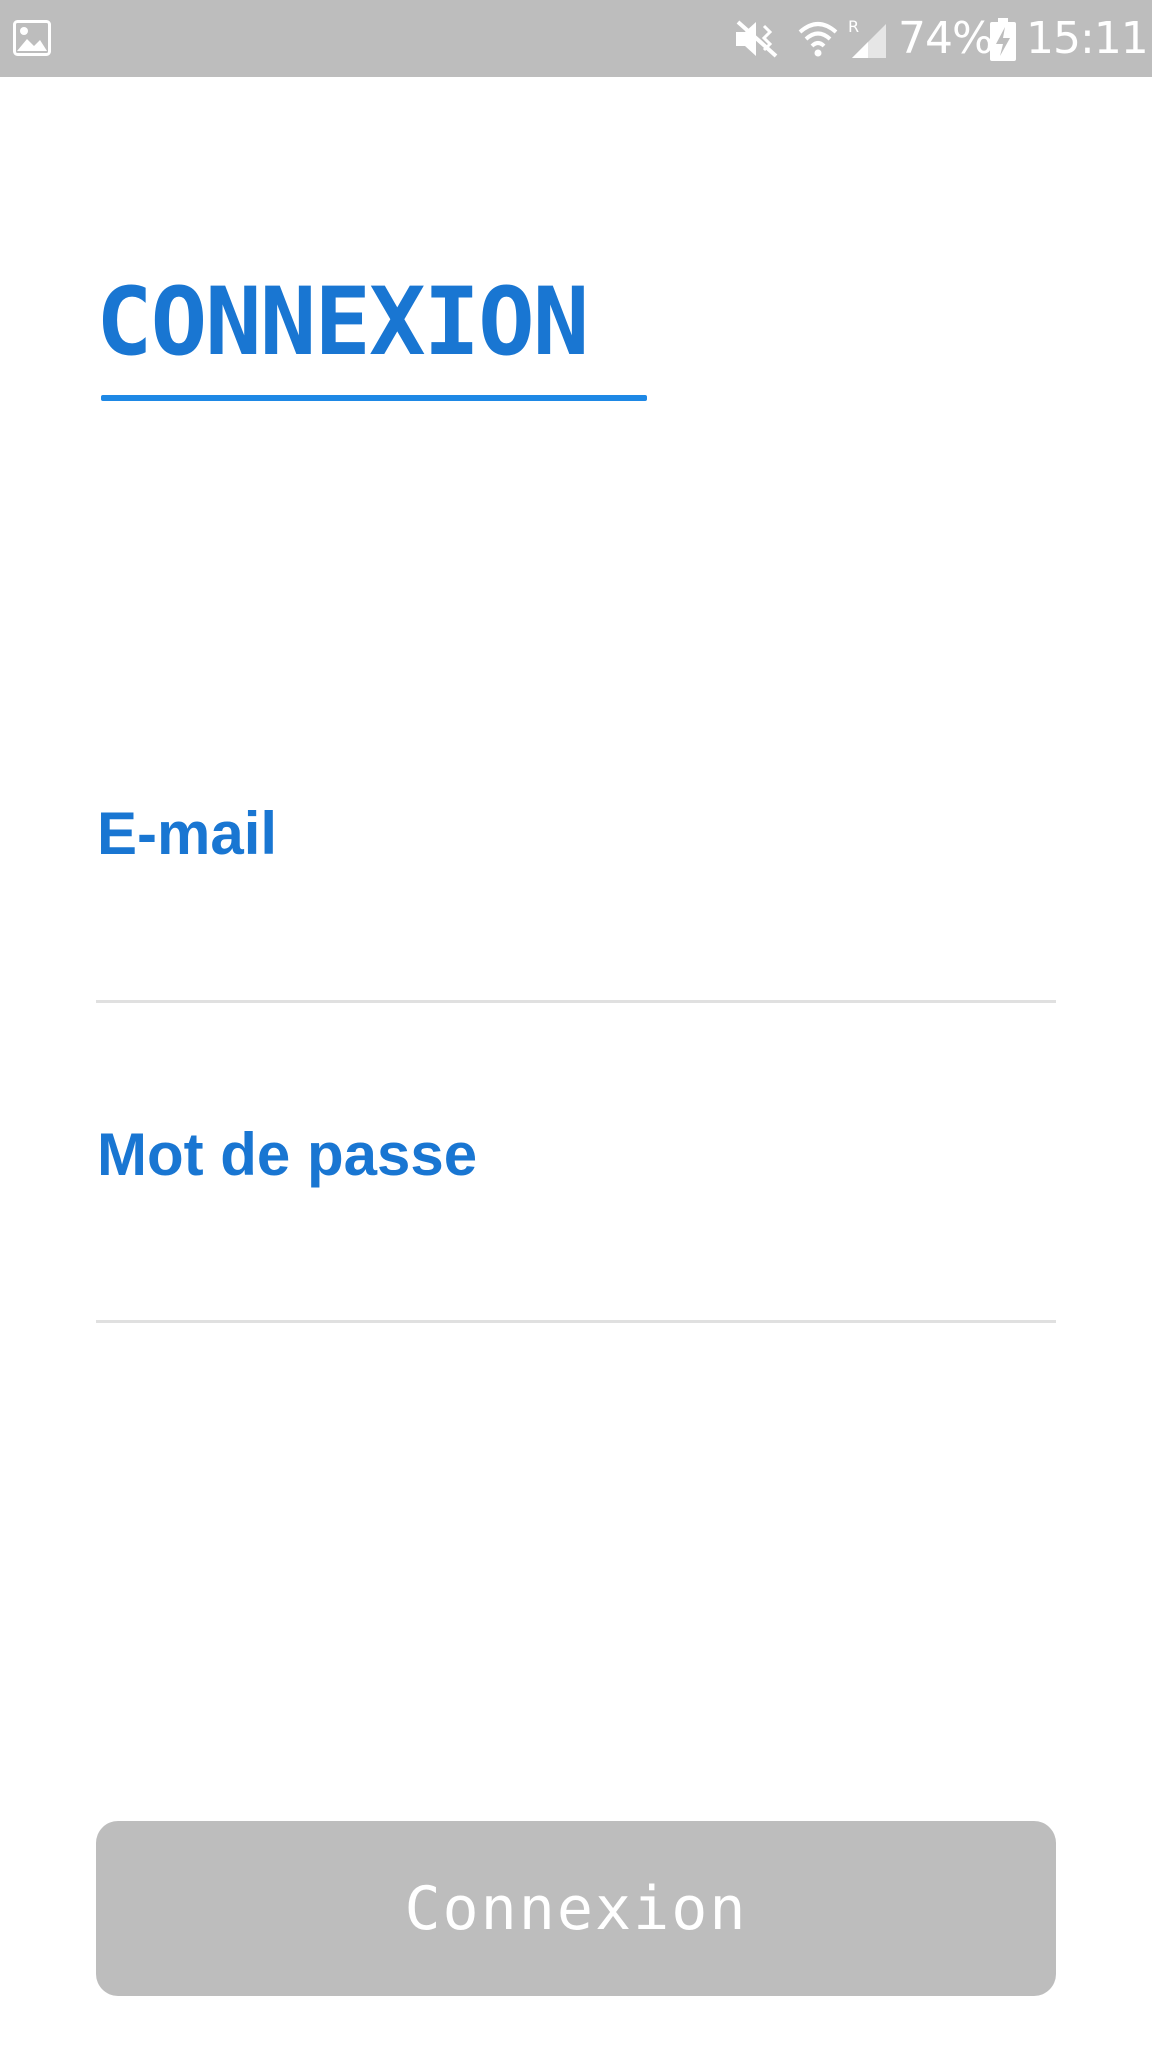 This screenshot has width=1152, height=2048. Describe the element at coordinates (1003, 39) in the screenshot. I see `battery-charging-icon` at that location.